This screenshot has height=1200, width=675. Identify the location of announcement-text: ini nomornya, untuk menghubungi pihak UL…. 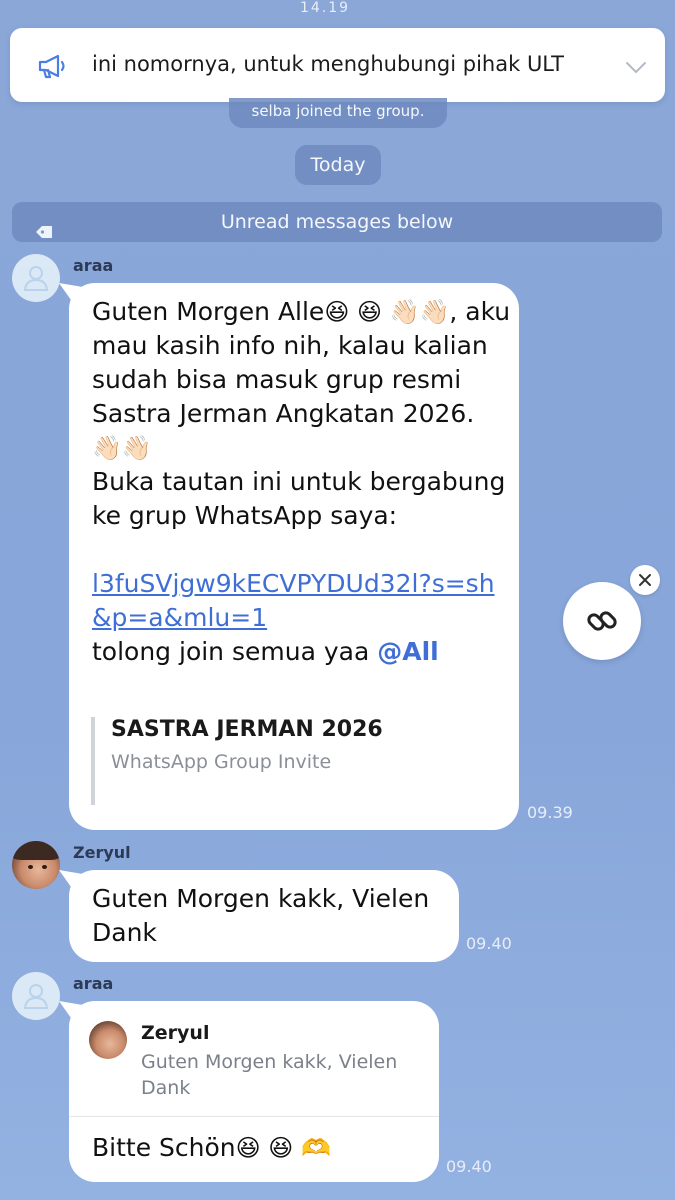
(328, 64).